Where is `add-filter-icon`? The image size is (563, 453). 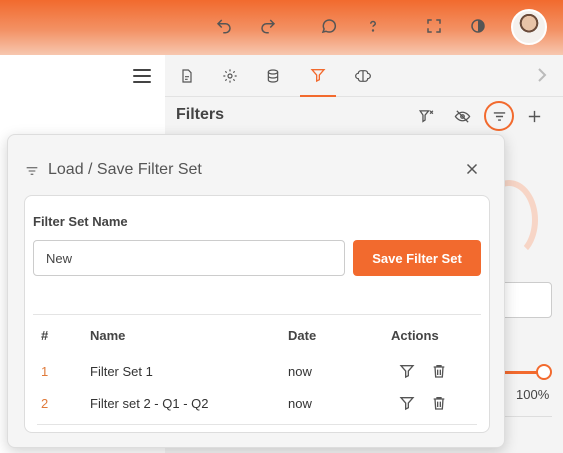 add-filter-icon is located at coordinates (534, 116).